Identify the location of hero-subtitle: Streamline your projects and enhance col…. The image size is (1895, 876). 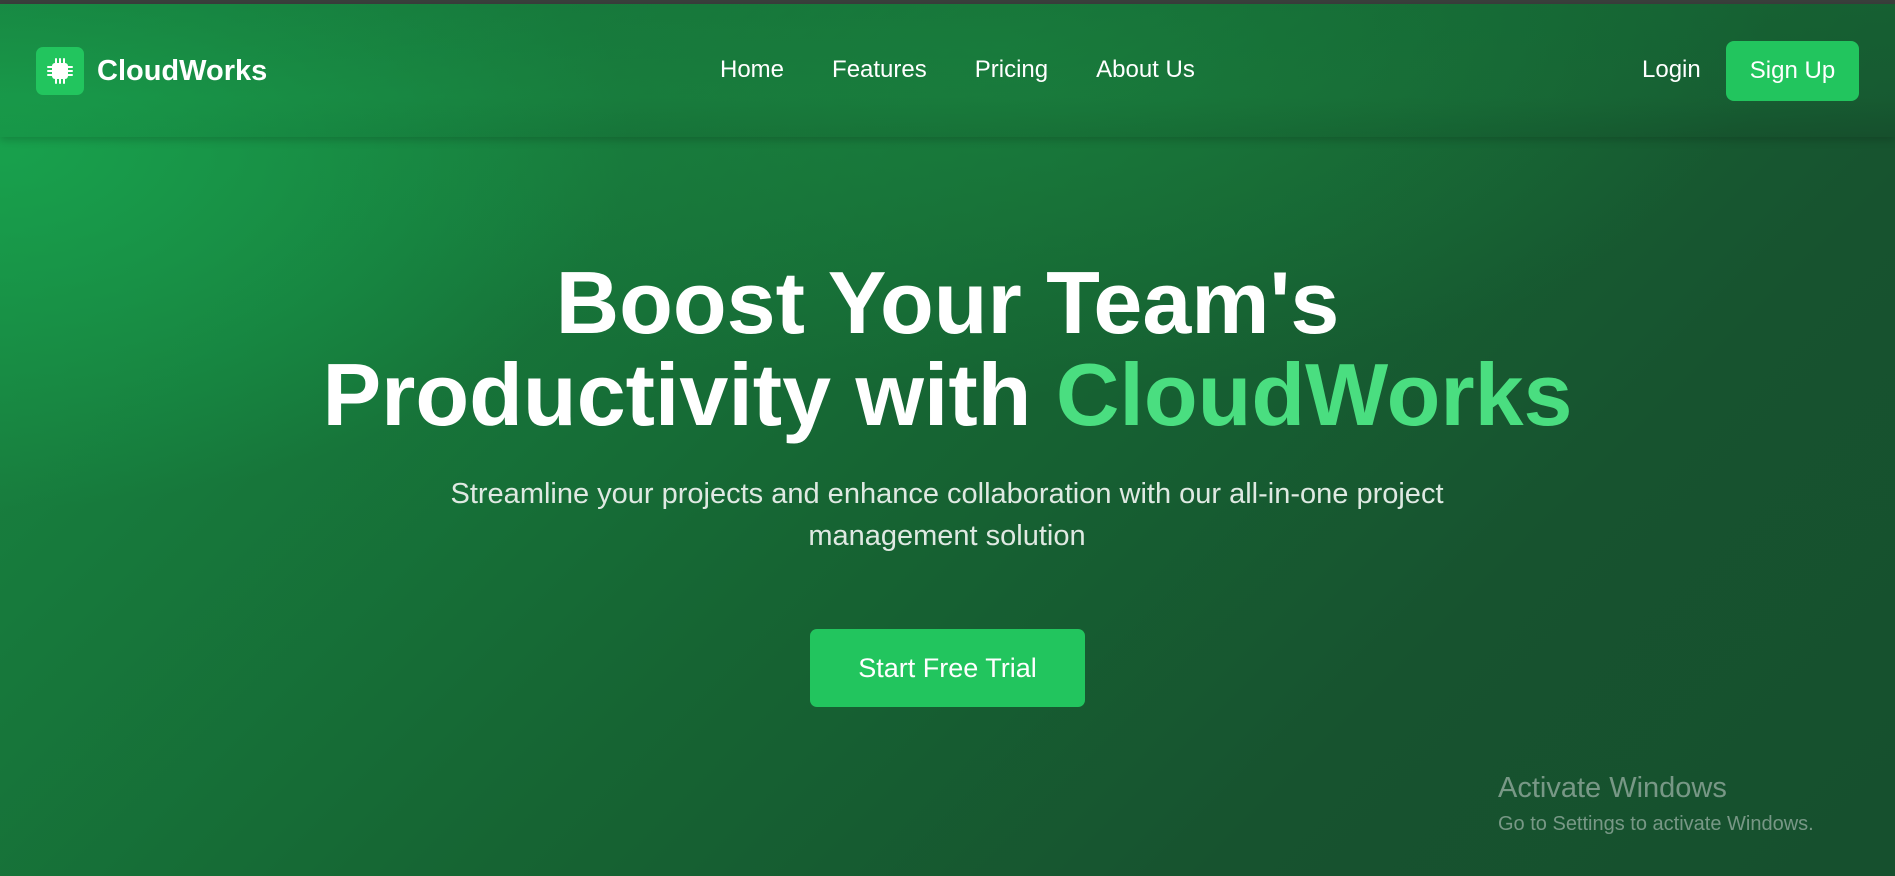
(947, 515).